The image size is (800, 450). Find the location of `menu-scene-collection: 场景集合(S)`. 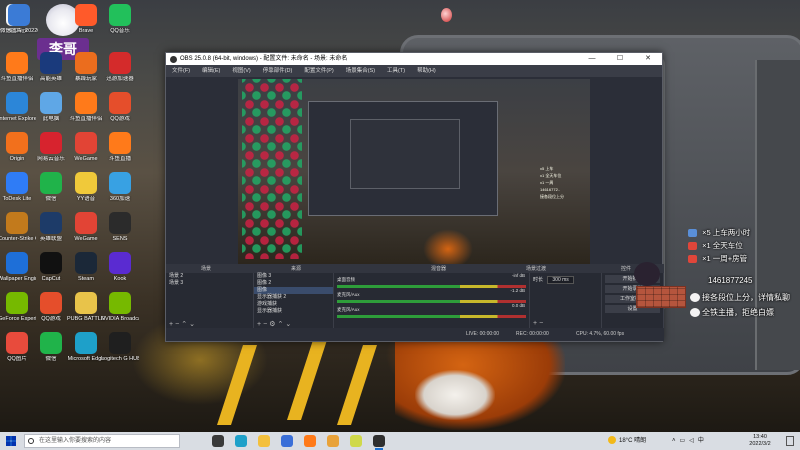

menu-scene-collection: 场景集合(S) is located at coordinates (360, 71).